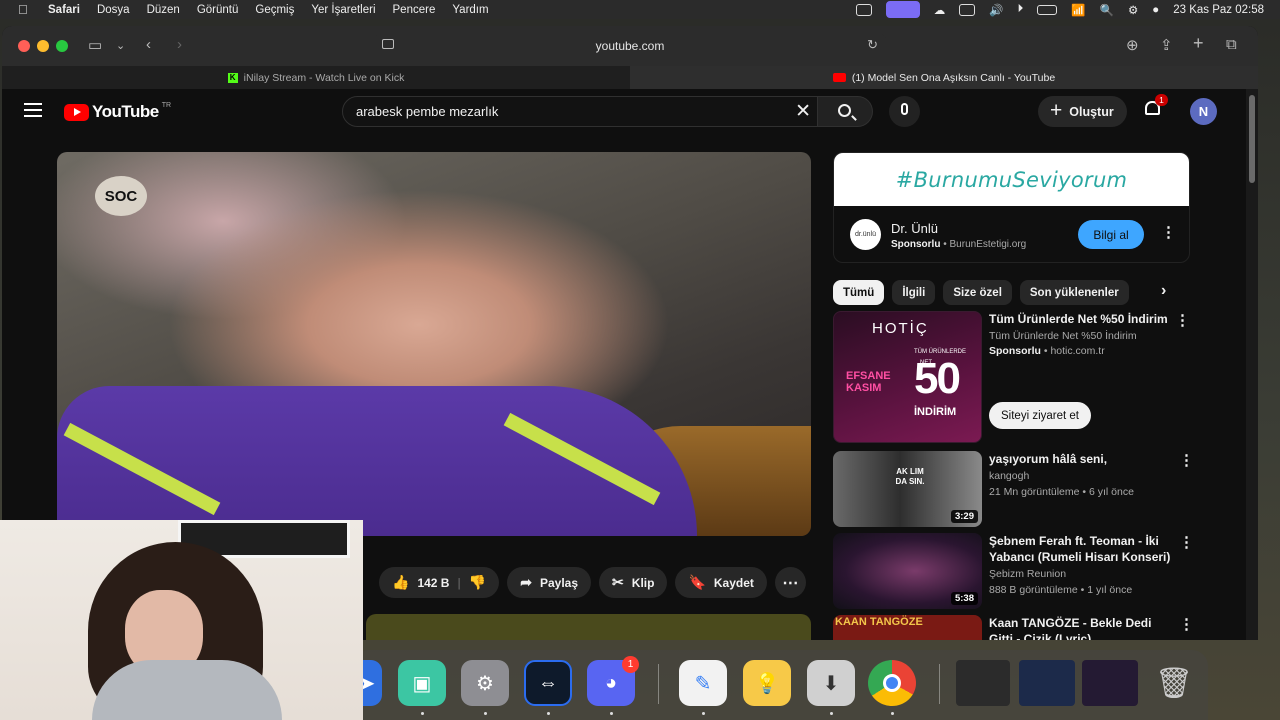  Describe the element at coordinates (845, 111) in the screenshot. I see `search-button` at that location.